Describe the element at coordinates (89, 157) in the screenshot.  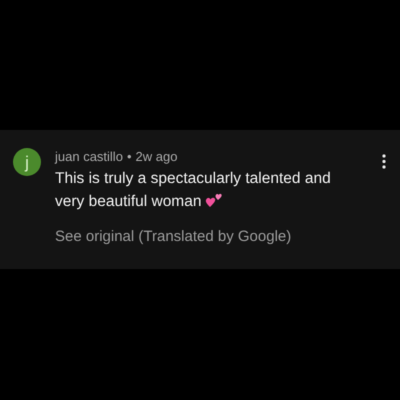
I see `author-name: juan castillo` at that location.